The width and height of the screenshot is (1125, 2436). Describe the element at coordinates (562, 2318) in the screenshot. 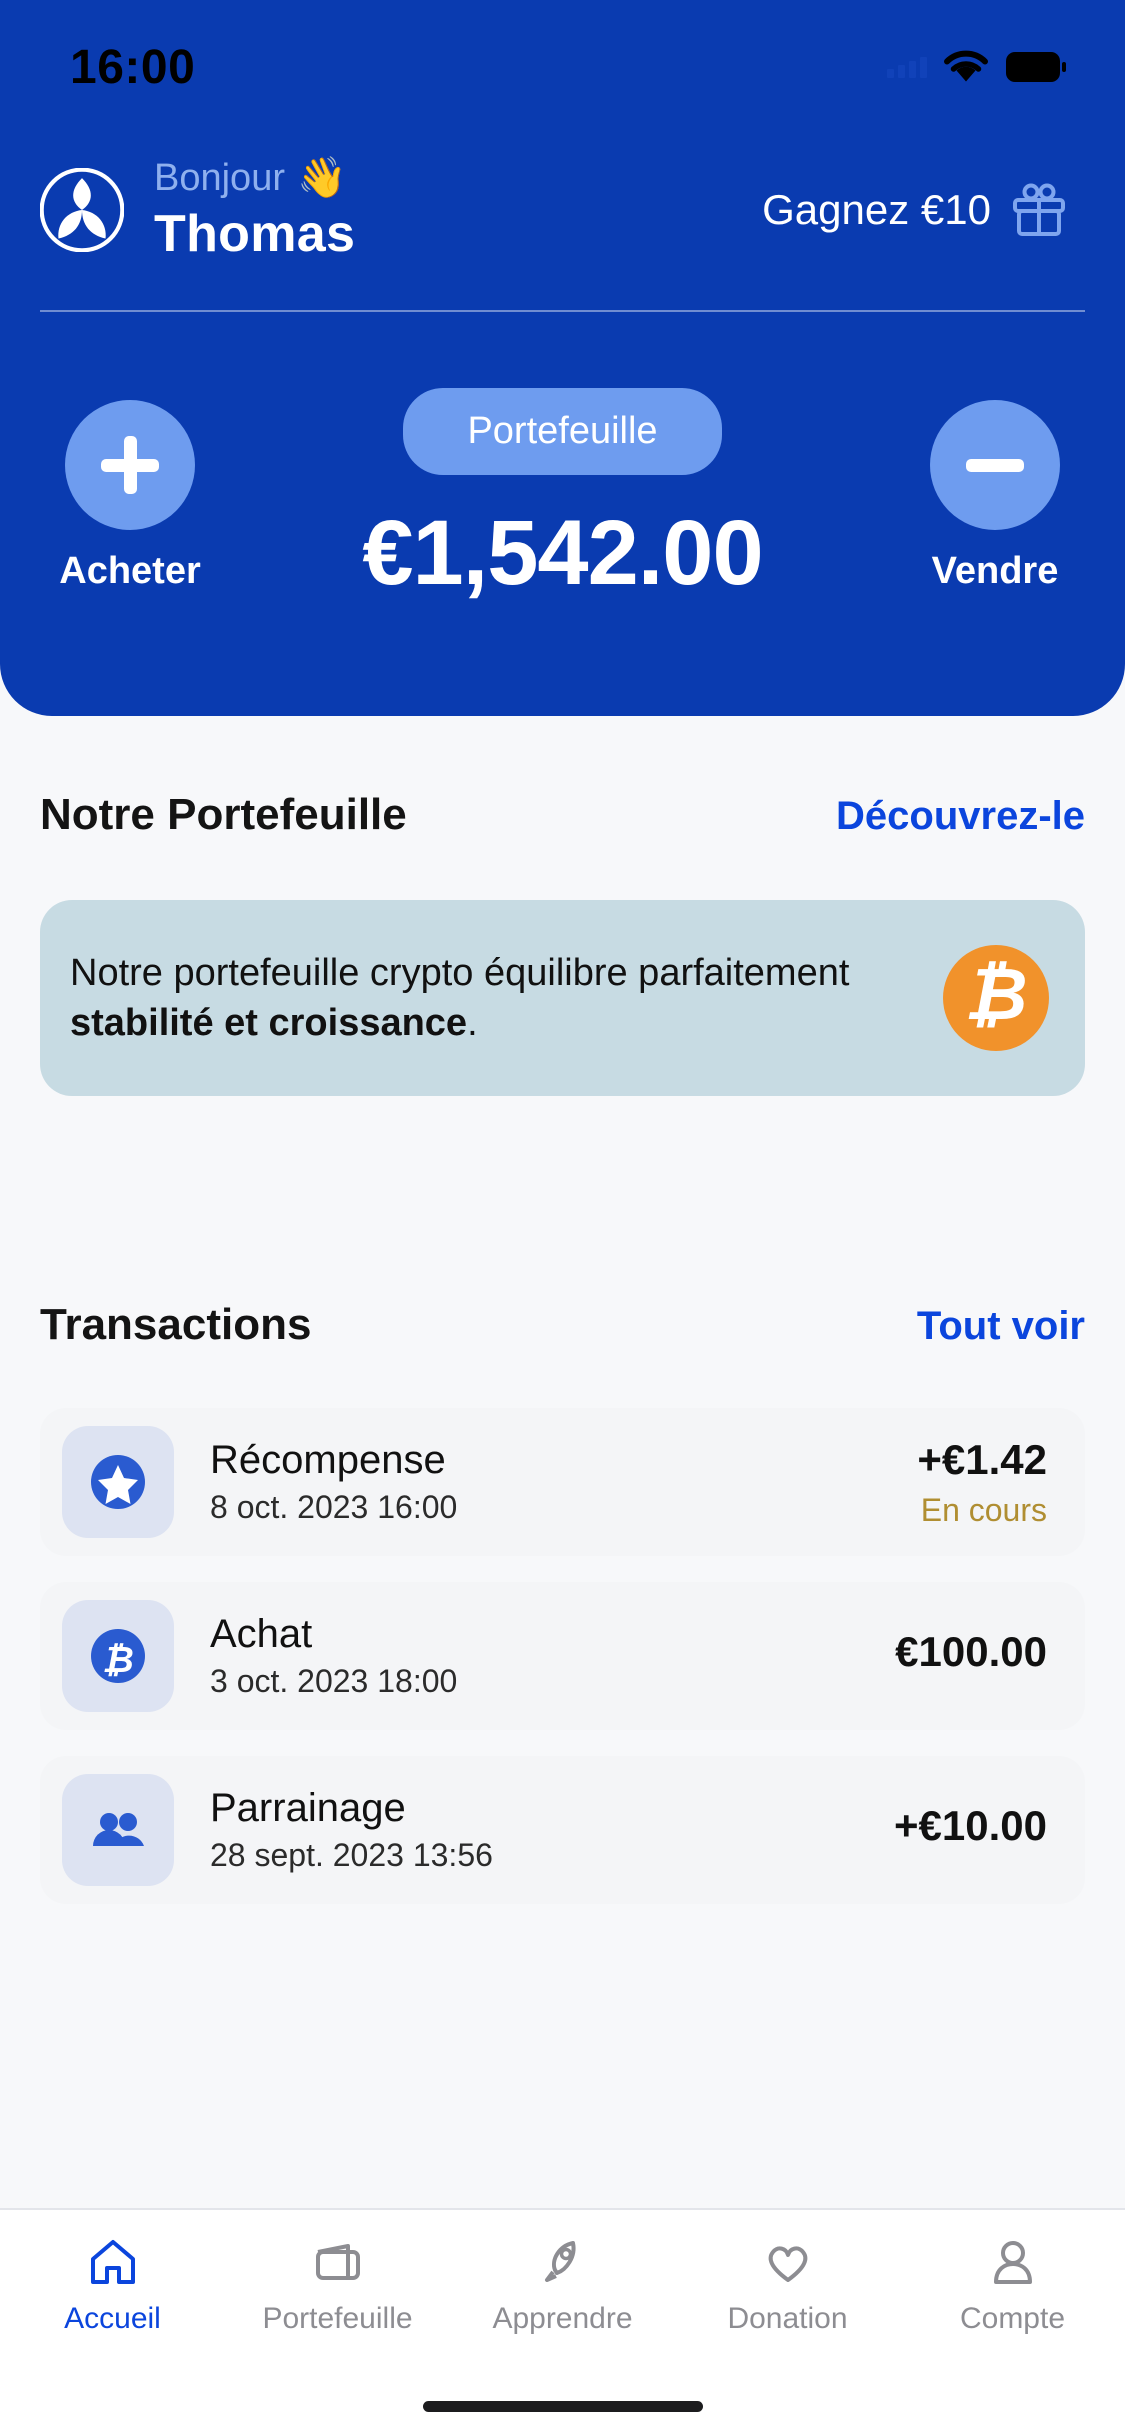

I see `tab-apprendre-label: Apprendre` at that location.